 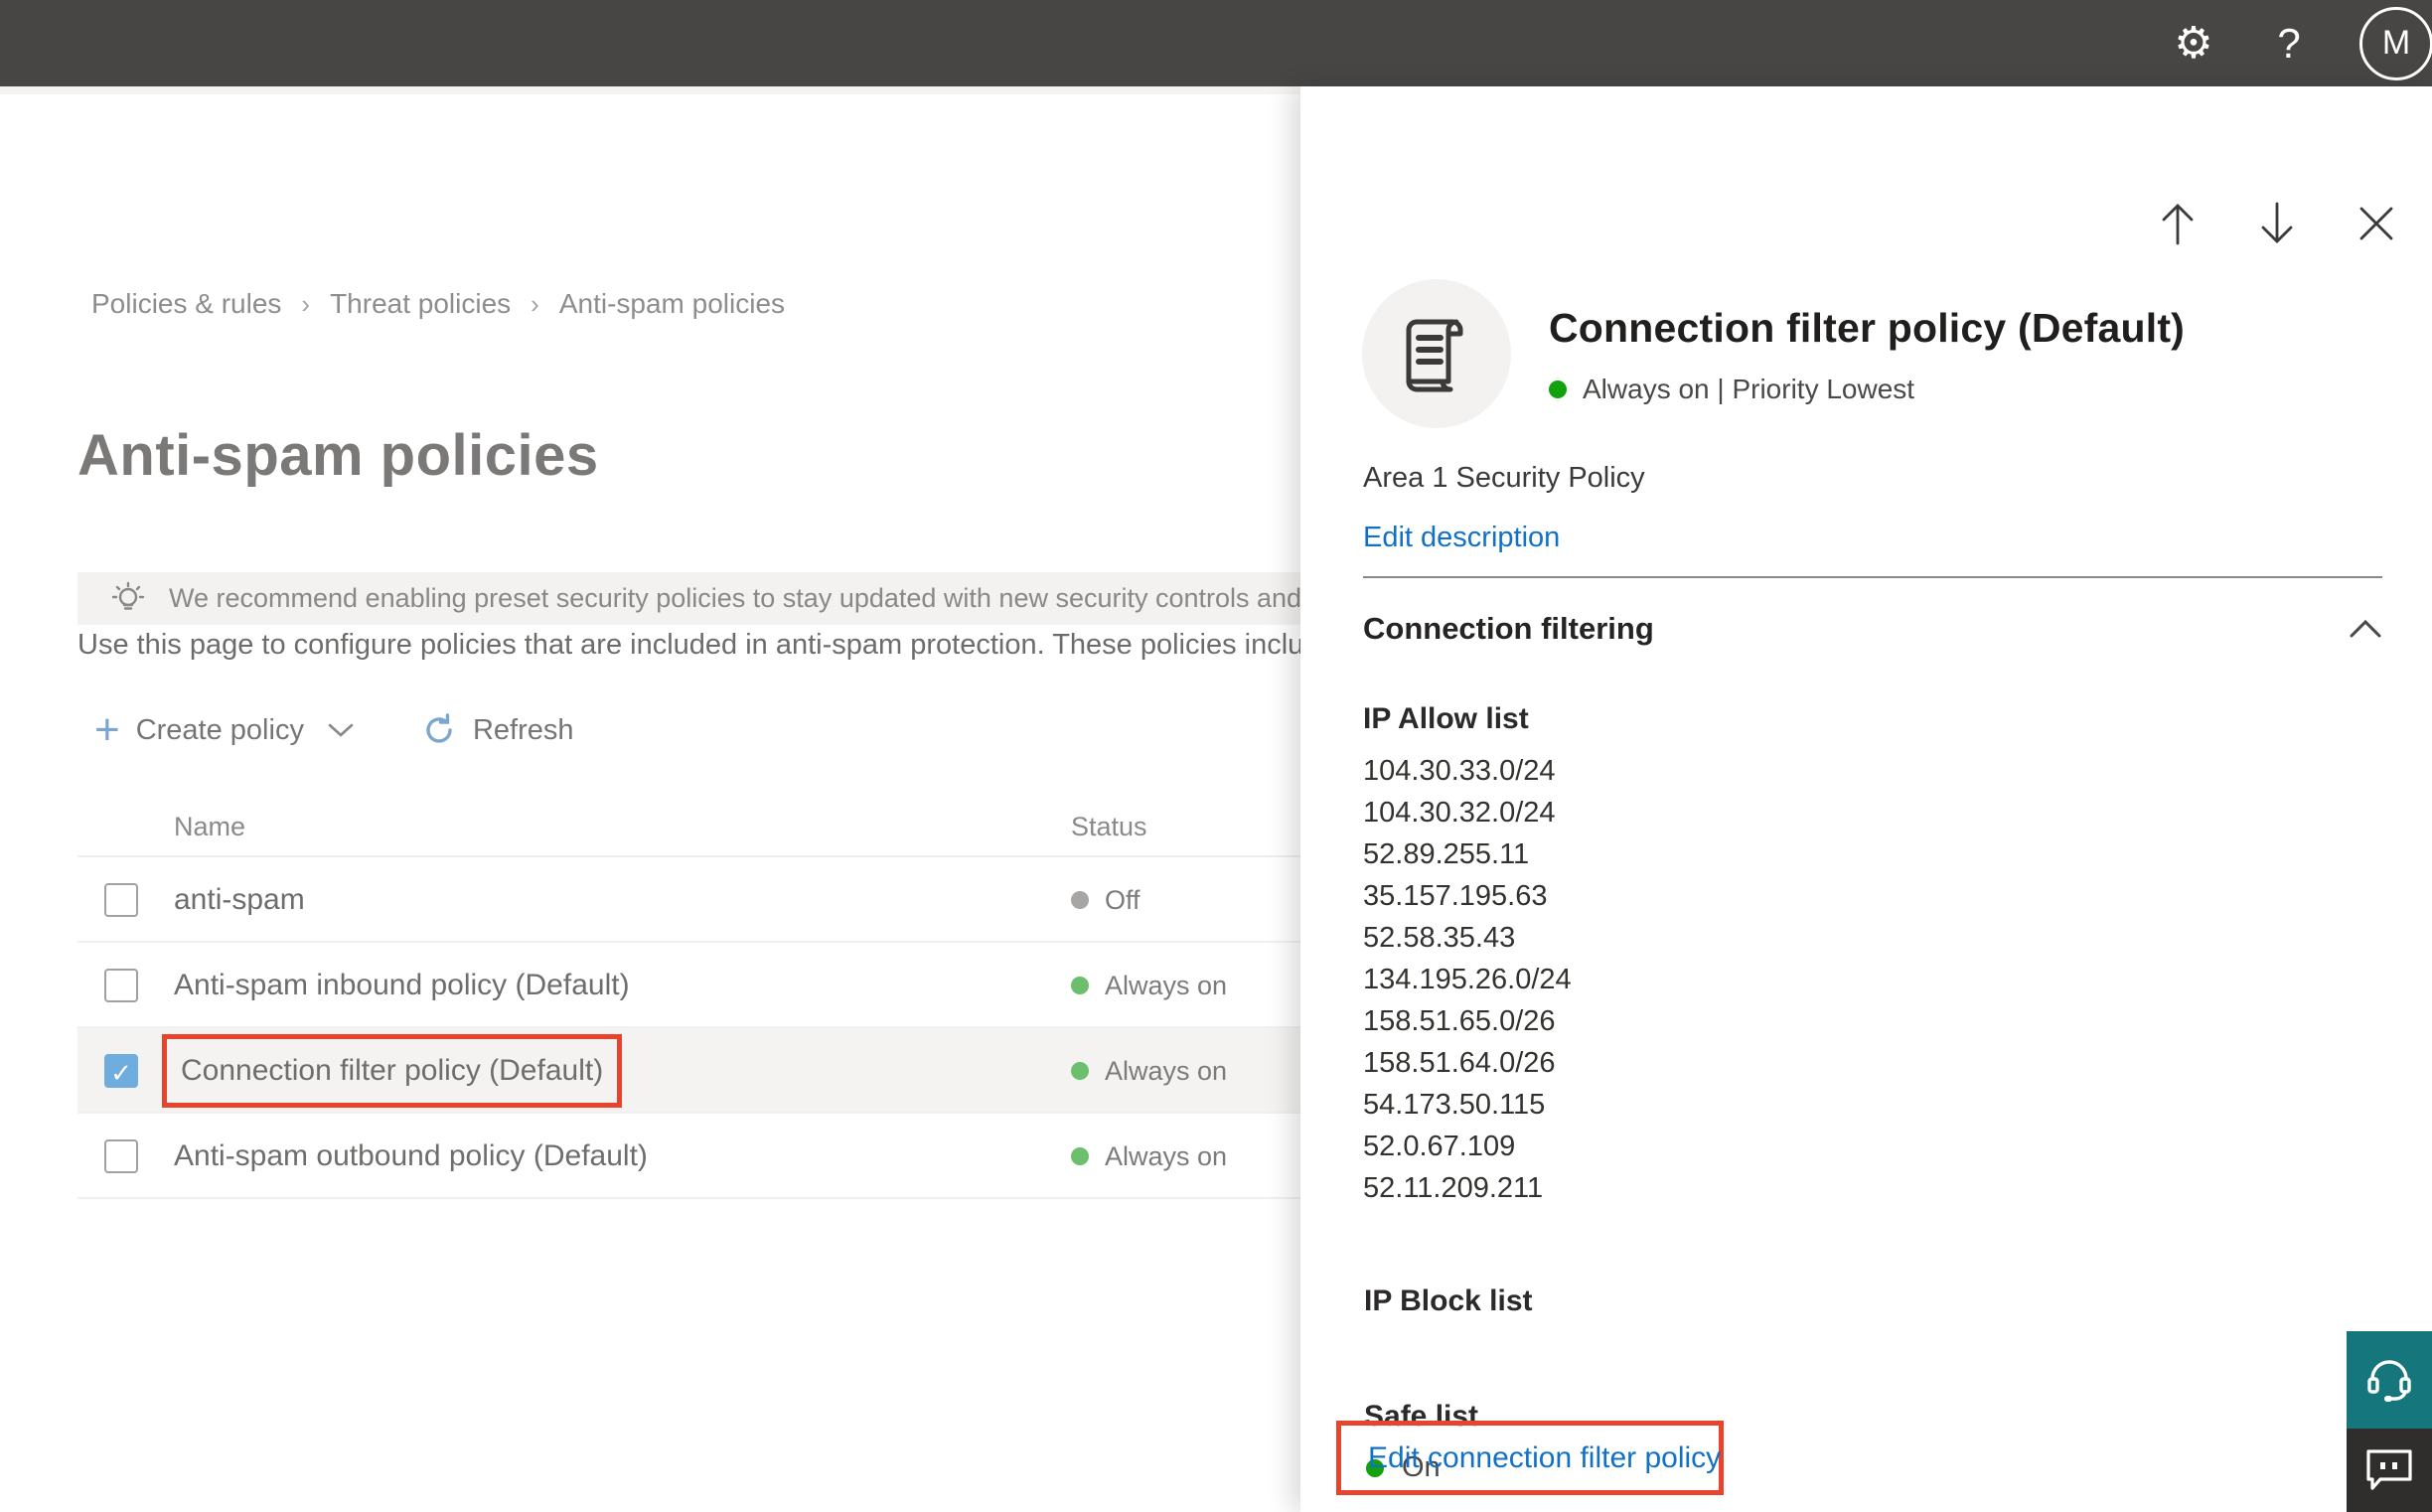 I want to click on breadcrumb-anti-spam-policies: Anti-spam policies, so click(x=672, y=304).